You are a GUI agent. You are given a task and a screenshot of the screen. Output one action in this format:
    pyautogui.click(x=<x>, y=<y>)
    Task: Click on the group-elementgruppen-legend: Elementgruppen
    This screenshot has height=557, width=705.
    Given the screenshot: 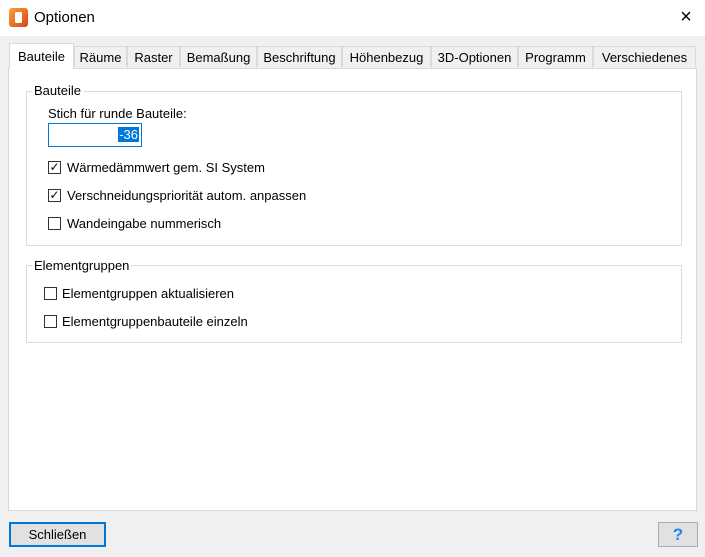 What is the action you would take?
    pyautogui.click(x=82, y=265)
    